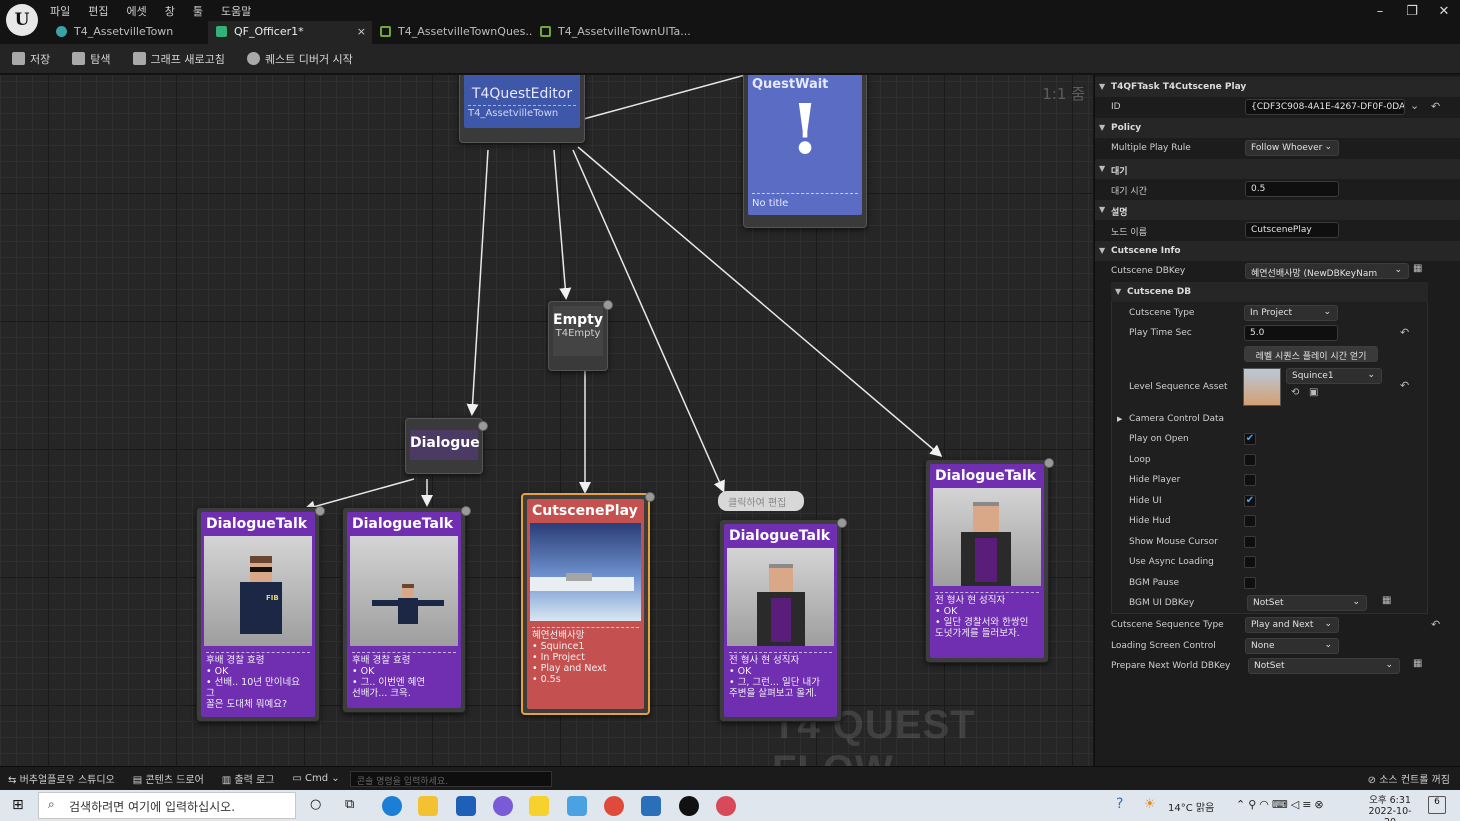 The width and height of the screenshot is (1460, 821). Describe the element at coordinates (1414, 105) in the screenshot. I see `dropdown-chevron-icon: ⌄` at that location.